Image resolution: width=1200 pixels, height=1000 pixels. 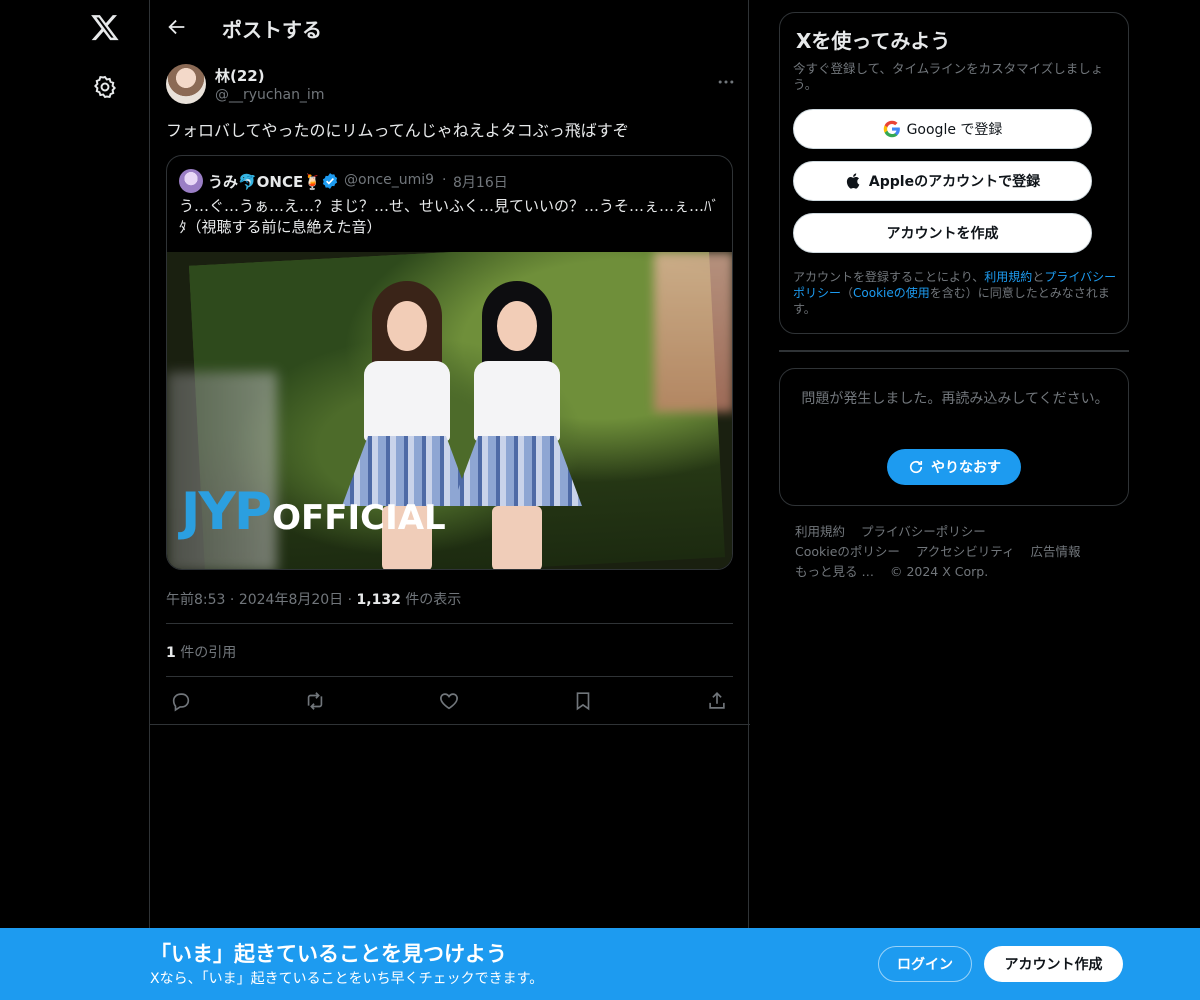 I want to click on bookmark-icon, so click(x=583, y=701).